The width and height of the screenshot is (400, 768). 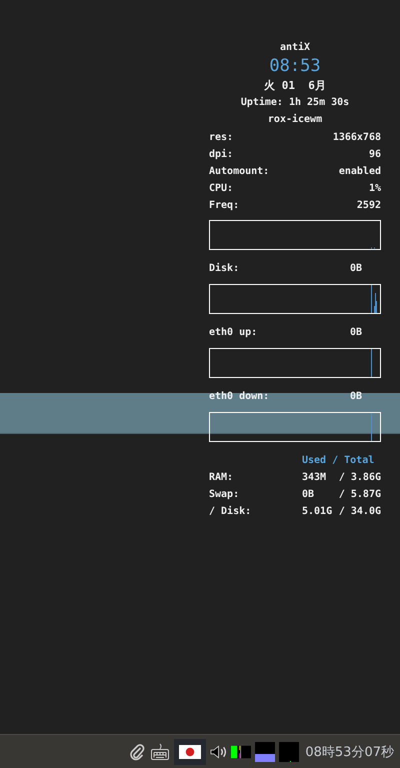 I want to click on info-value: 1366x768, so click(x=356, y=138).